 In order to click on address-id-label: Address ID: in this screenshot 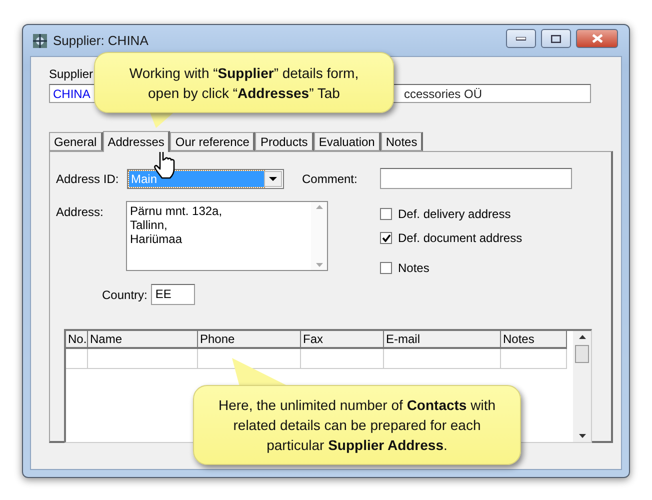, I will do `click(88, 179)`.